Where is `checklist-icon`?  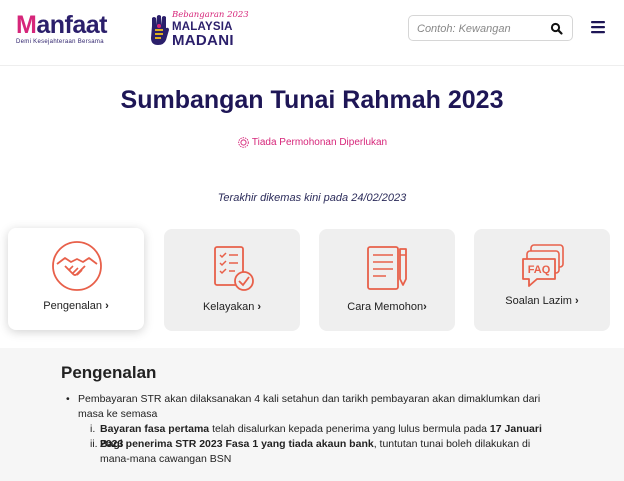
checklist-icon is located at coordinates (234, 268).